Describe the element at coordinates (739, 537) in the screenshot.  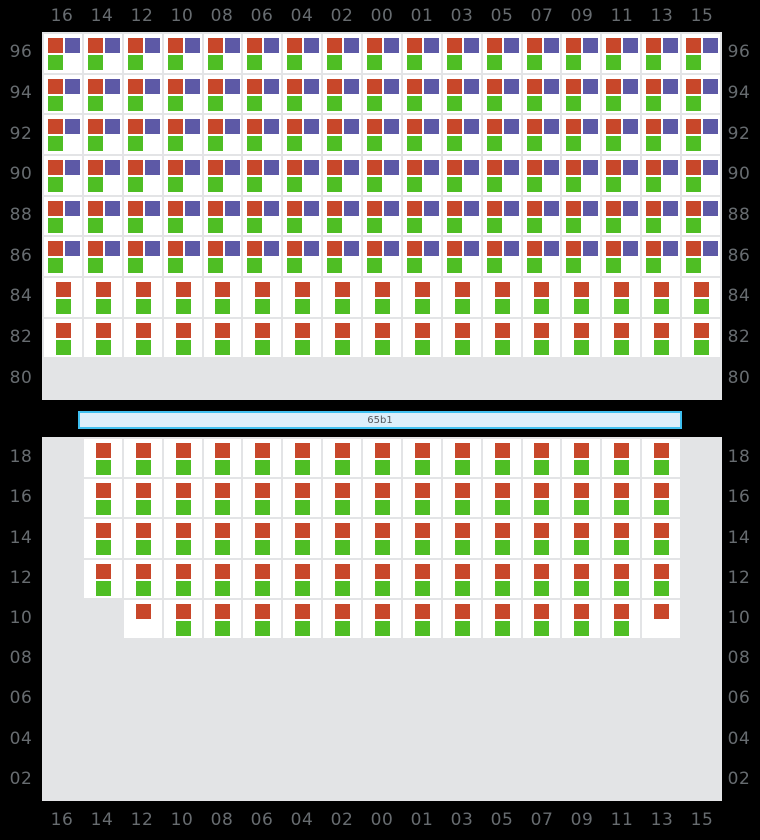
I see `row-label-right-14: 14` at that location.